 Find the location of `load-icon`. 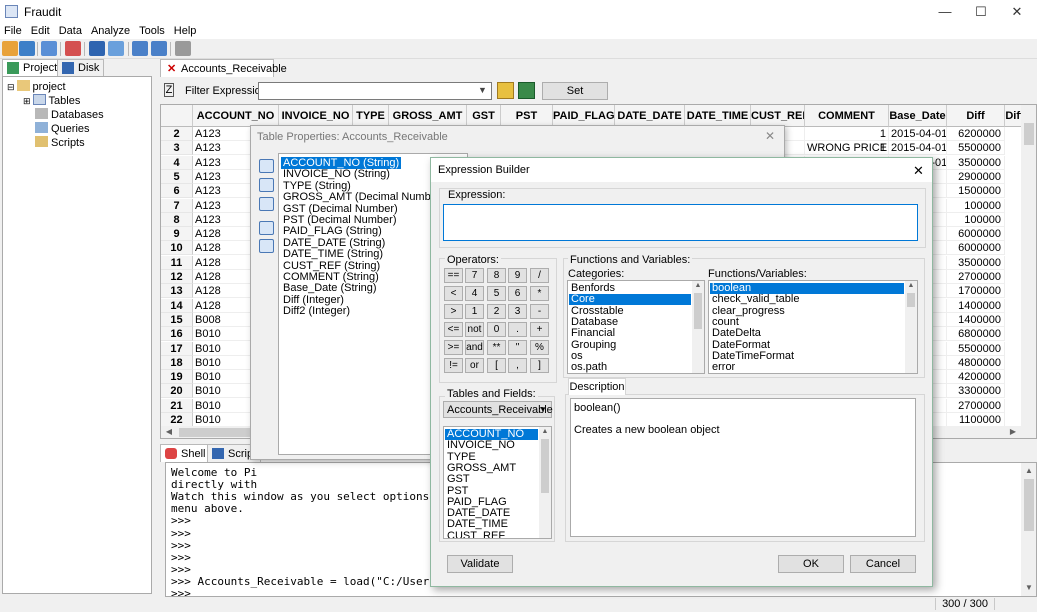

load-icon is located at coordinates (49, 48).